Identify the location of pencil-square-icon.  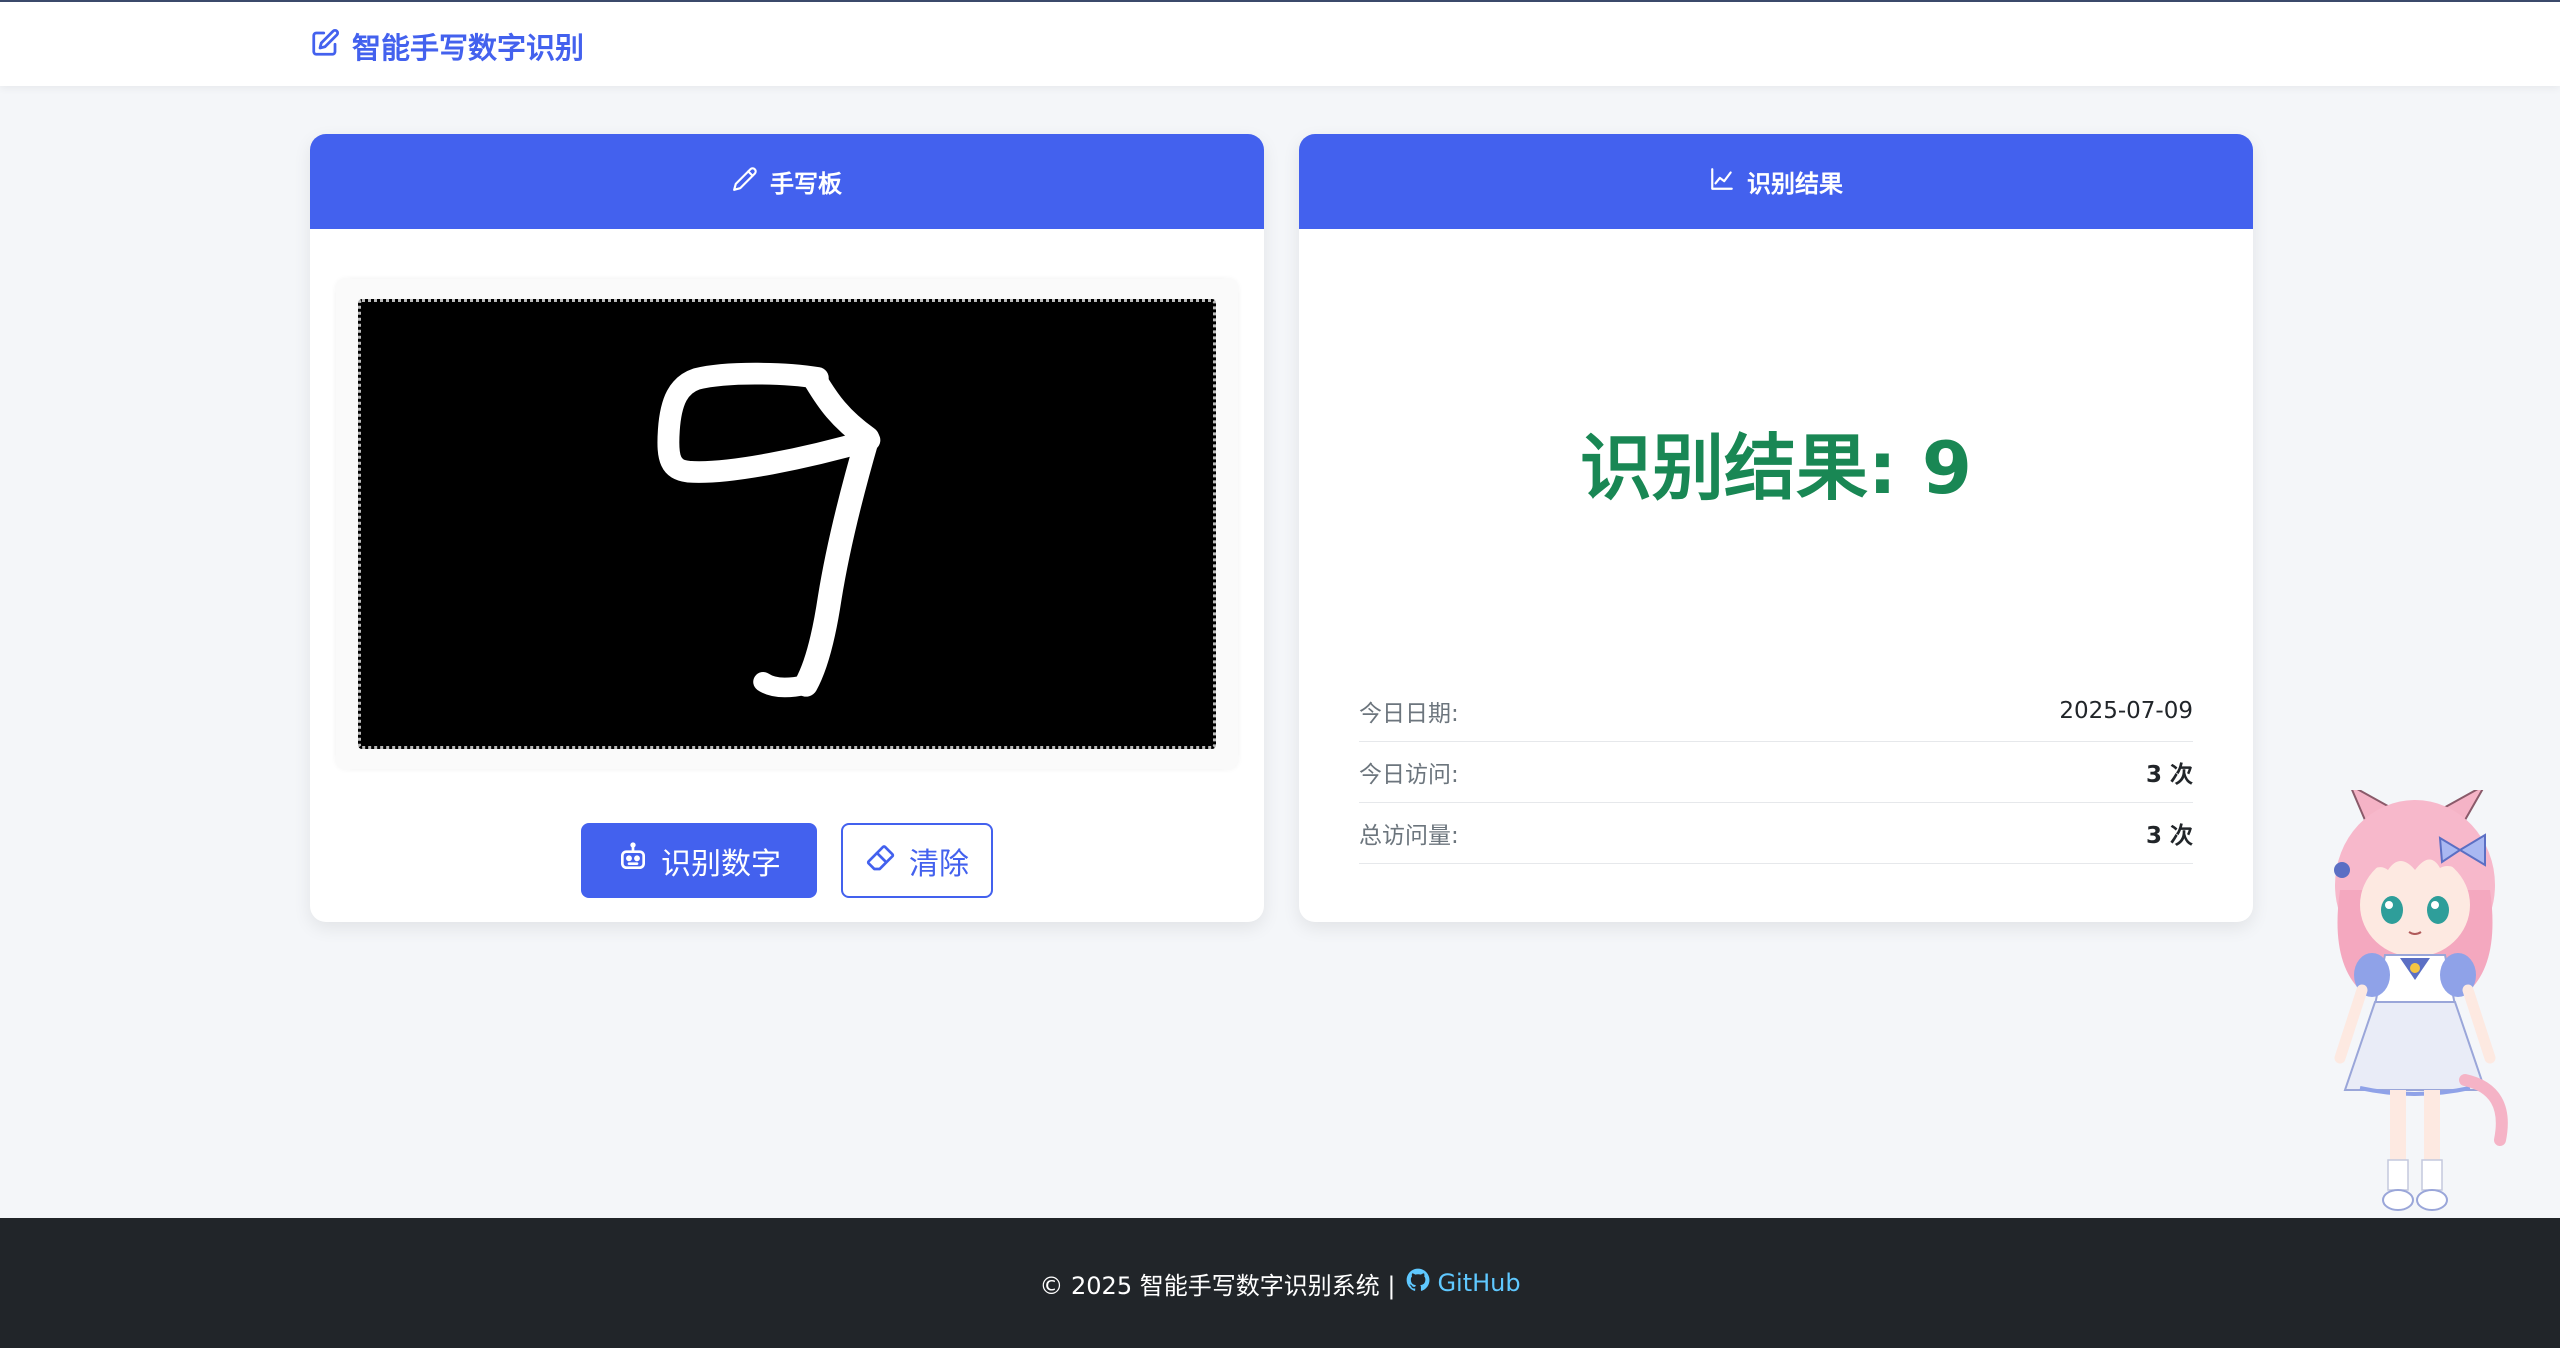
(325, 46).